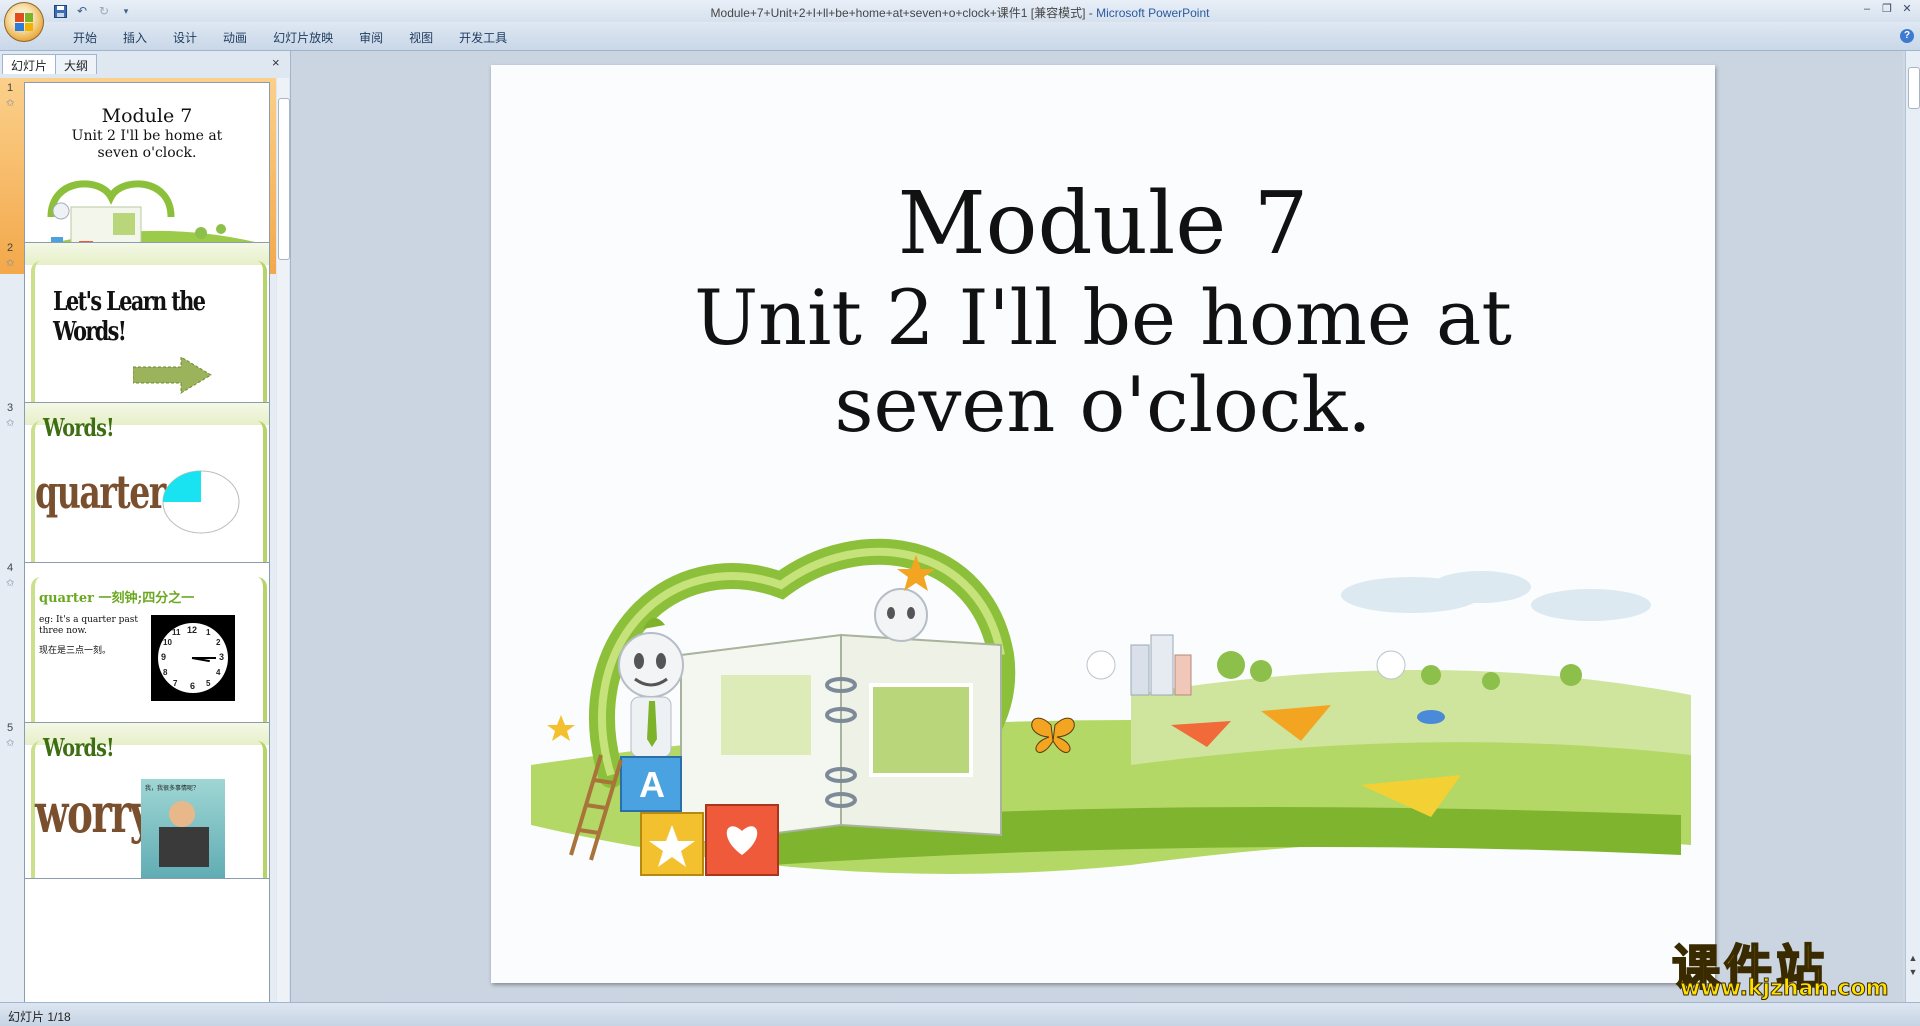  I want to click on tab-view: 视图, so click(421, 37).